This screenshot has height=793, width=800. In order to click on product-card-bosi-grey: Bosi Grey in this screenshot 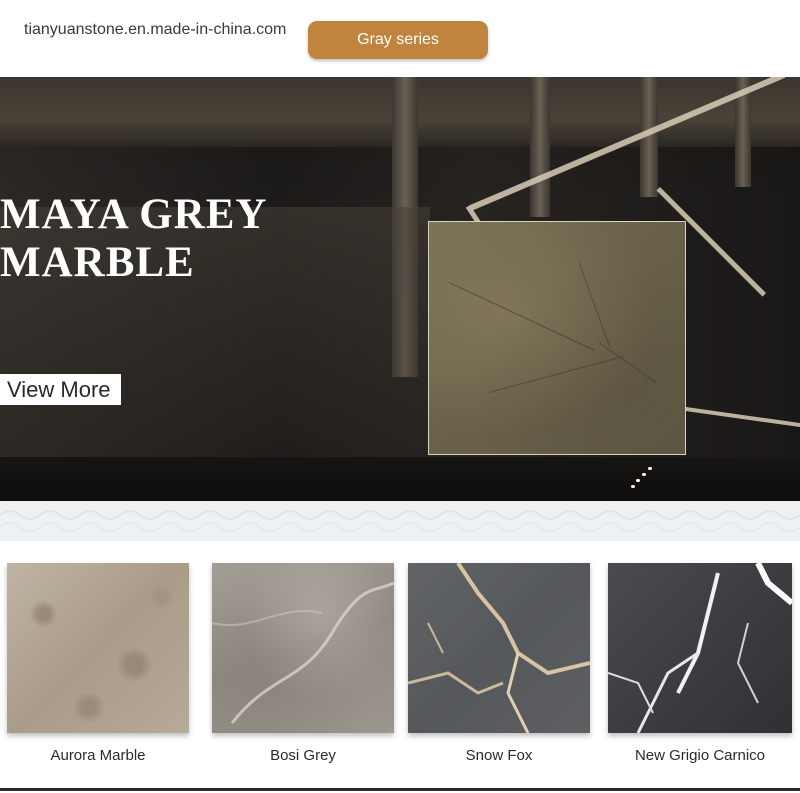, I will do `click(303, 665)`.